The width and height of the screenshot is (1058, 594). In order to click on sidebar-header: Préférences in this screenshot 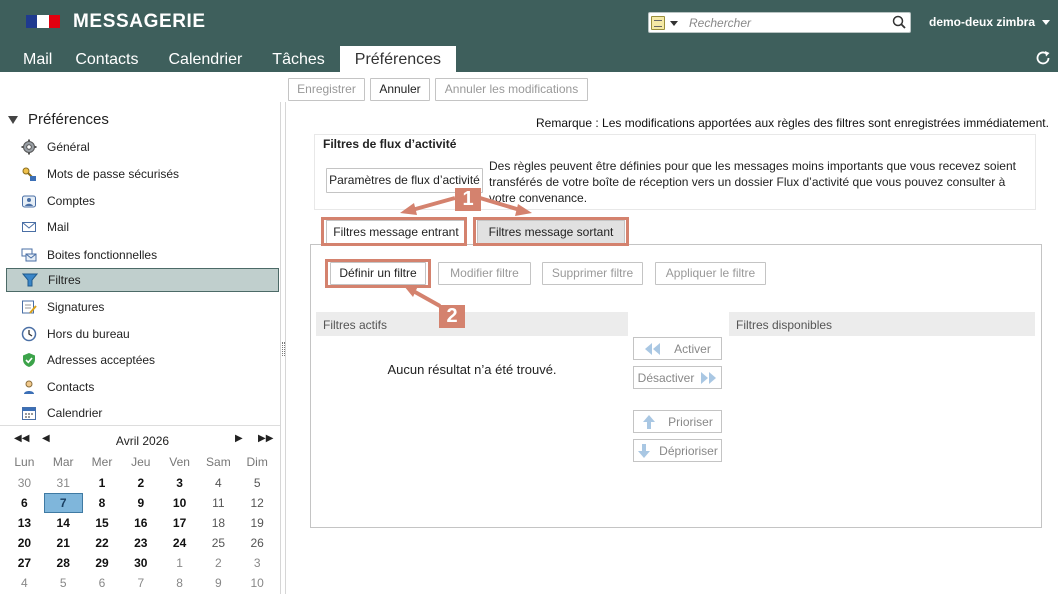, I will do `click(58, 119)`.